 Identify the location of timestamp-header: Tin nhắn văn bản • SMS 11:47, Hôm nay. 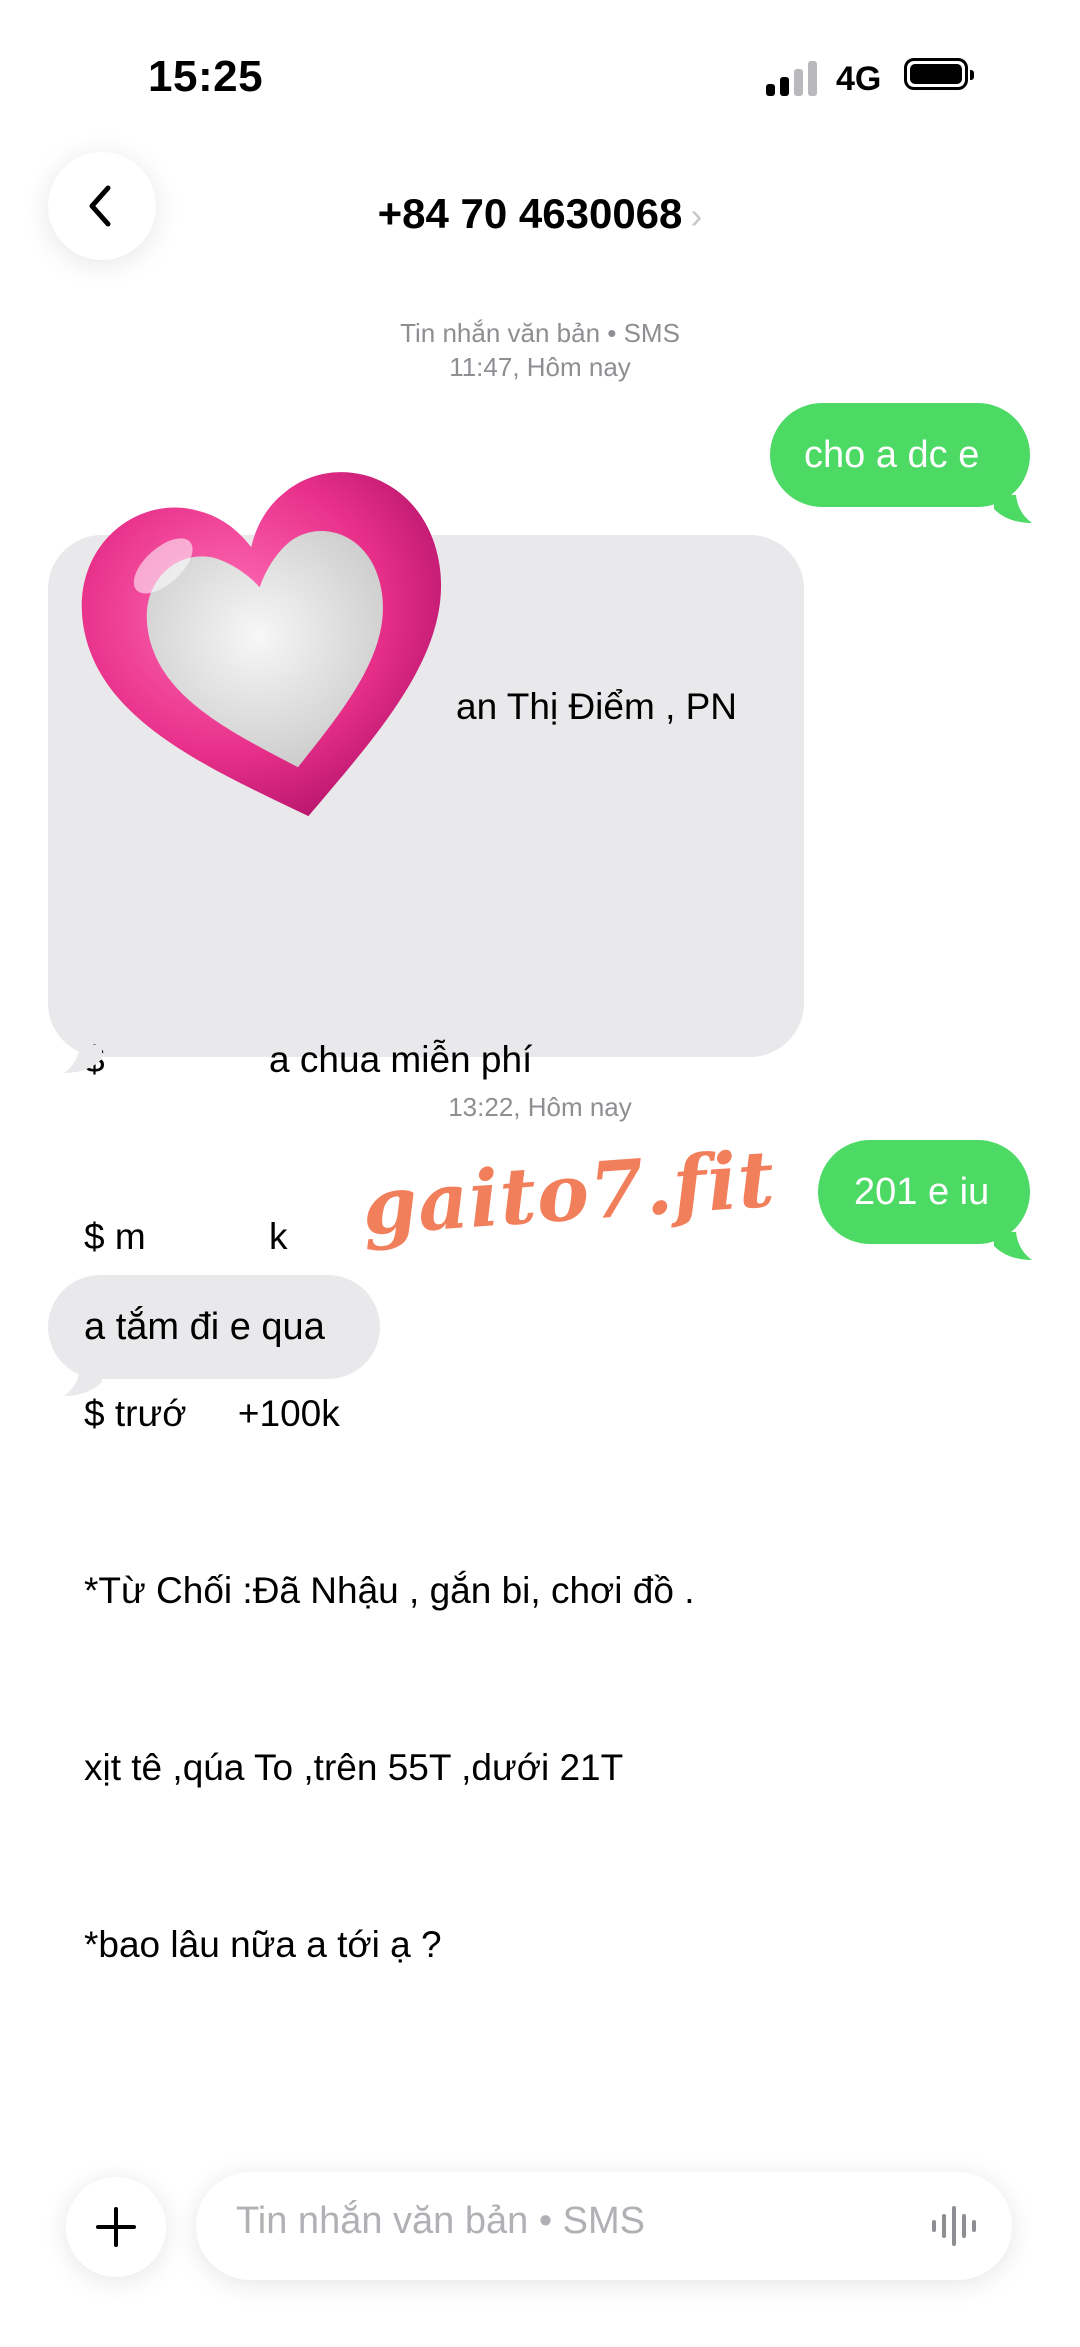
(540, 350).